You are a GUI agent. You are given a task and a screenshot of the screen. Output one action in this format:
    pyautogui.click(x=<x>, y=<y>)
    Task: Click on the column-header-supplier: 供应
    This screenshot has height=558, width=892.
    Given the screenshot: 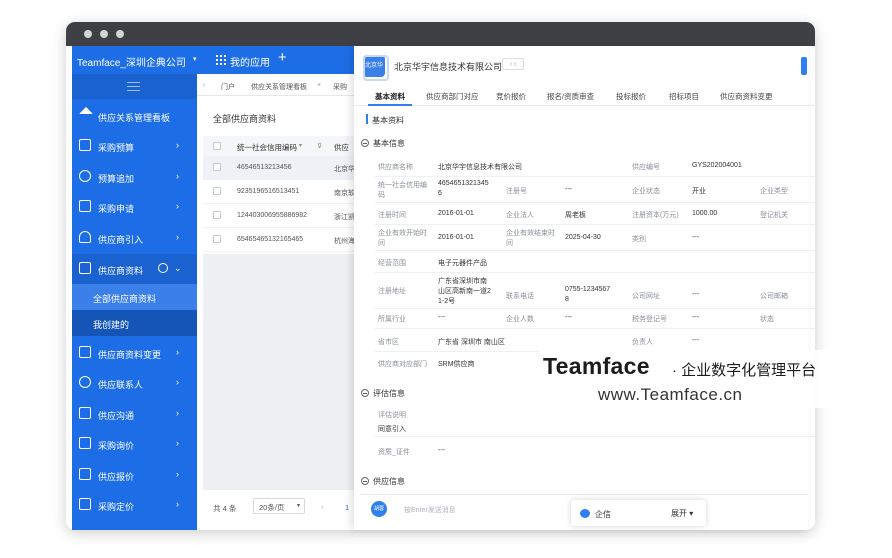 What is the action you would take?
    pyautogui.click(x=341, y=147)
    